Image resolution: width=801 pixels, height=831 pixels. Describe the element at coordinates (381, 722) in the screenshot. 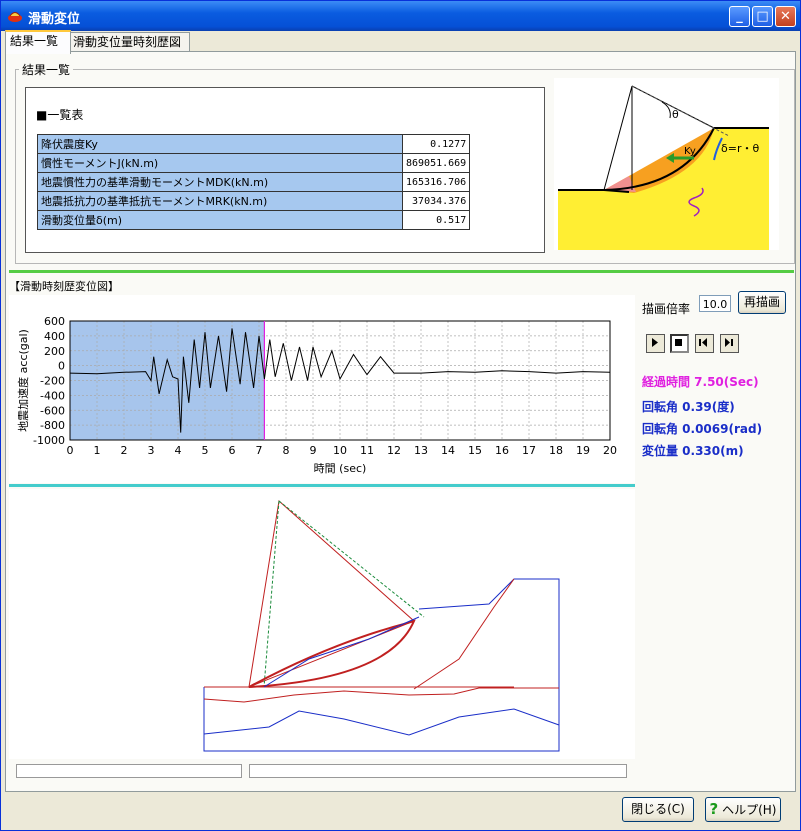

I see `layer-boundary-lower` at that location.